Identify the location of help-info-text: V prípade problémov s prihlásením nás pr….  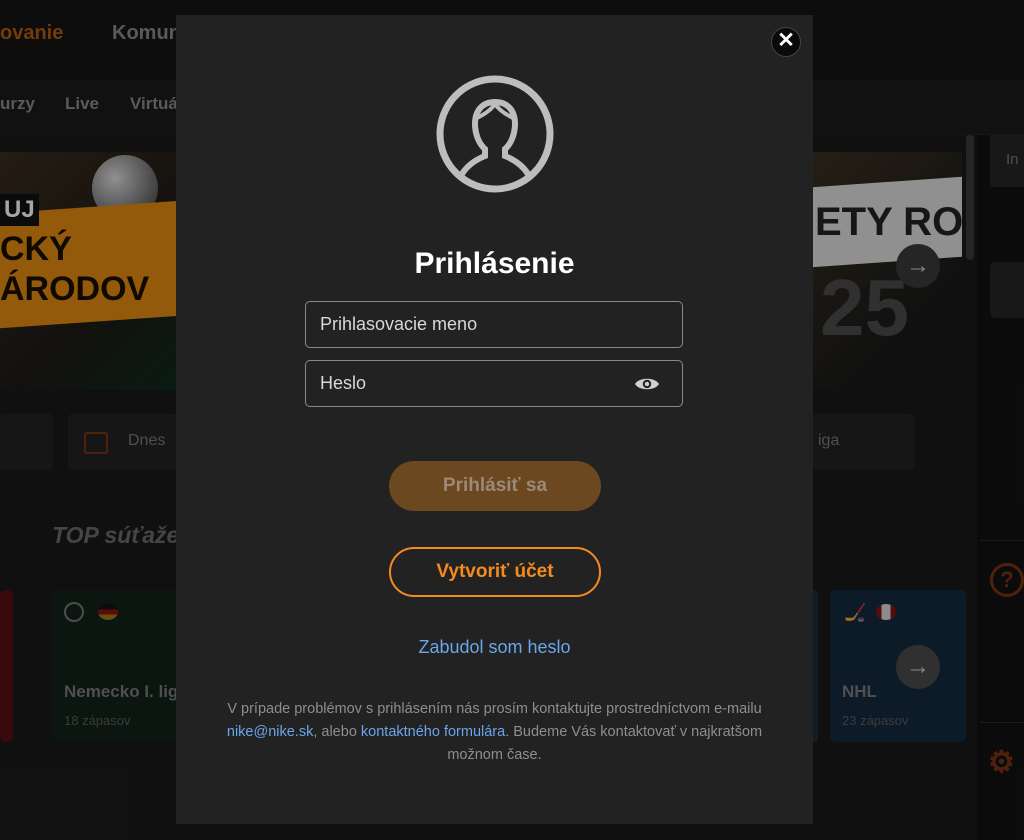
(494, 732).